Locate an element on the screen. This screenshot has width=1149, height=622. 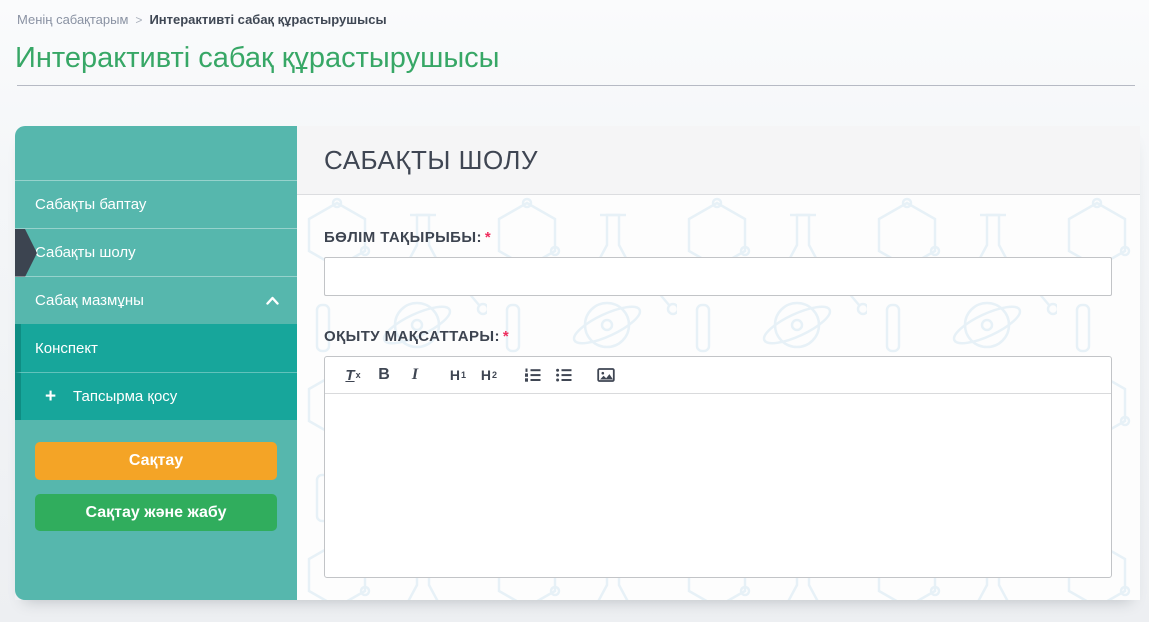
sidebar-item-label: Сабақты шолу is located at coordinates (85, 252).